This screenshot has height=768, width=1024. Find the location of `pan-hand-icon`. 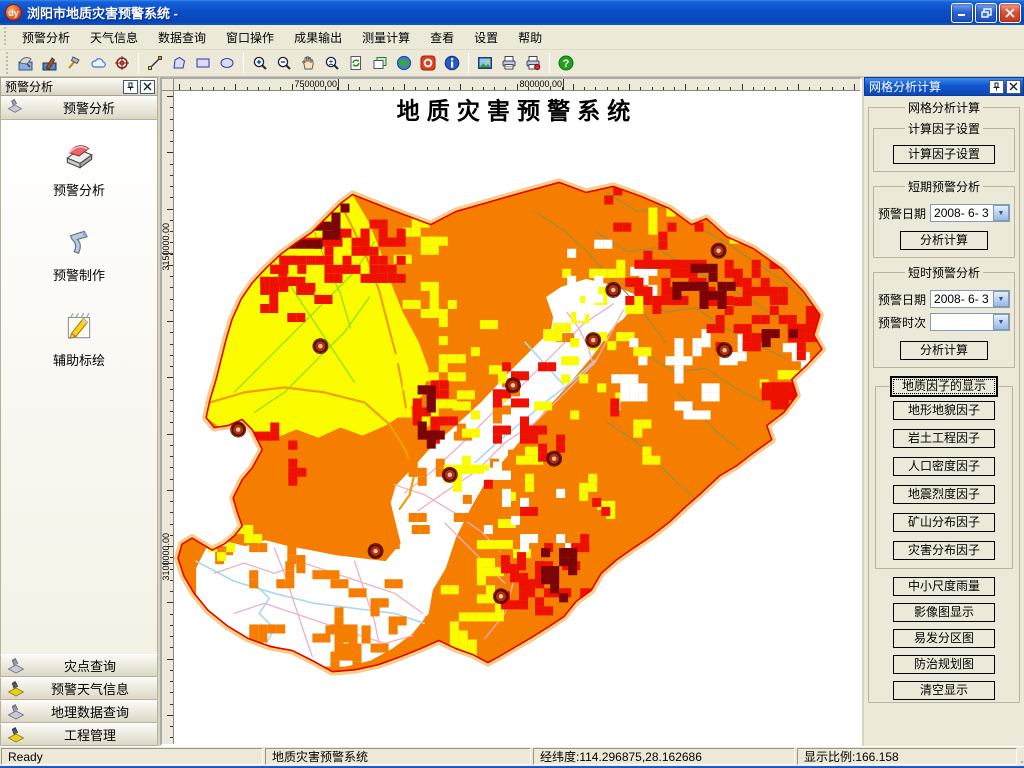

pan-hand-icon is located at coordinates (308, 63).